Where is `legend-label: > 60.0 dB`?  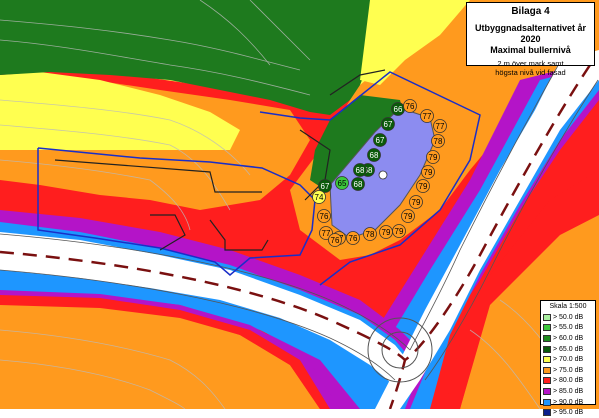 legend-label: > 60.0 dB is located at coordinates (568, 338).